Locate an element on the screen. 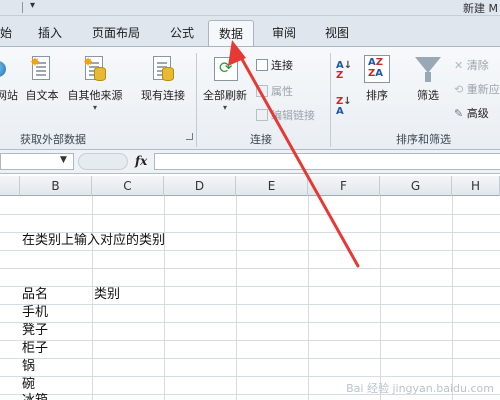  from-web-button: 网站 is located at coordinates (10, 79).